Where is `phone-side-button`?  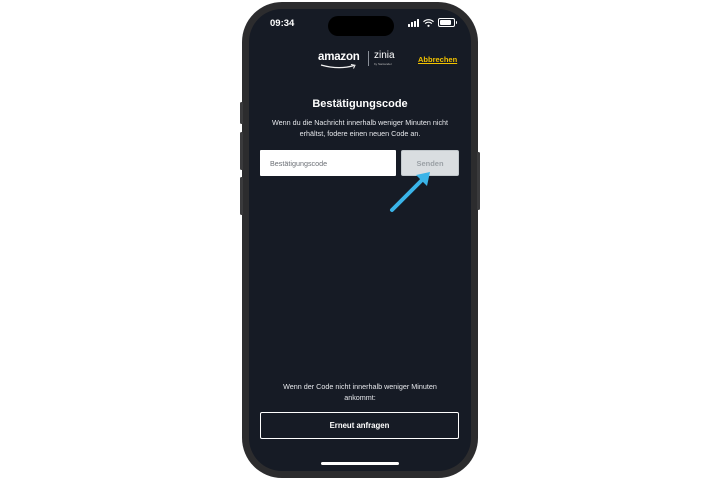
phone-side-button is located at coordinates (241, 113).